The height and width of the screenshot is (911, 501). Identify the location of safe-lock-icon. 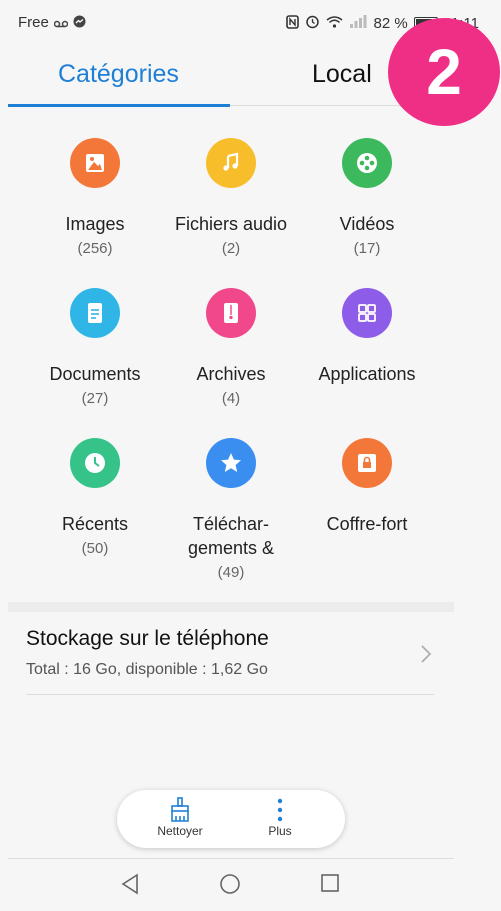
(367, 463).